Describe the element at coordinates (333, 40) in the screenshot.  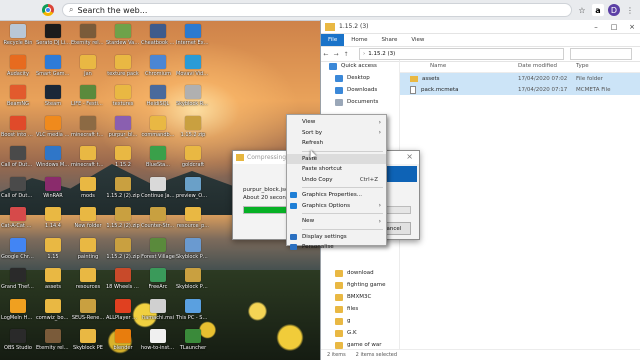
I see `tab-file: File` at that location.